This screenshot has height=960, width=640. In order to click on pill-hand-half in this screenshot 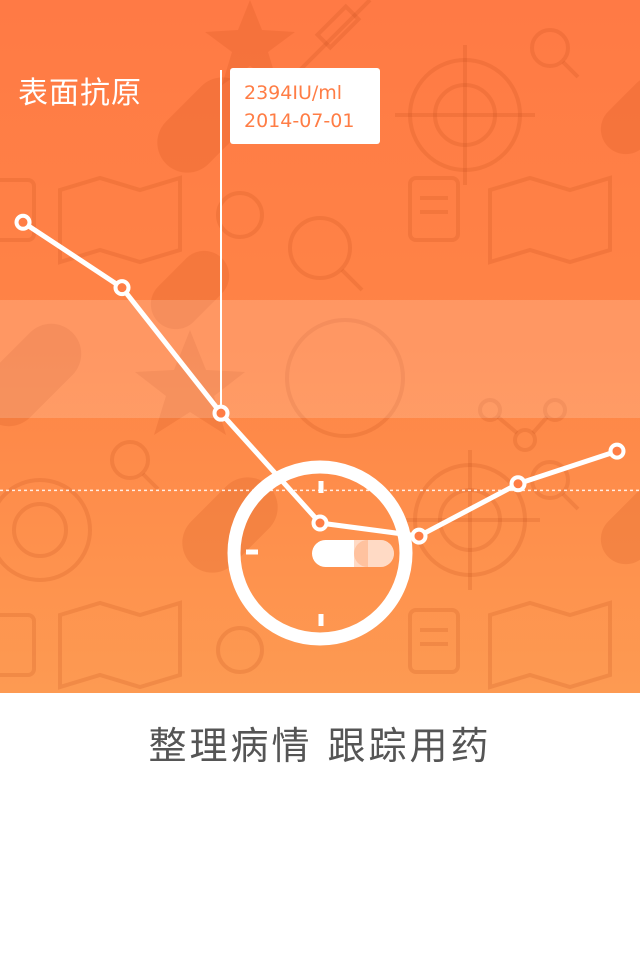, I will do `click(361, 553)`.